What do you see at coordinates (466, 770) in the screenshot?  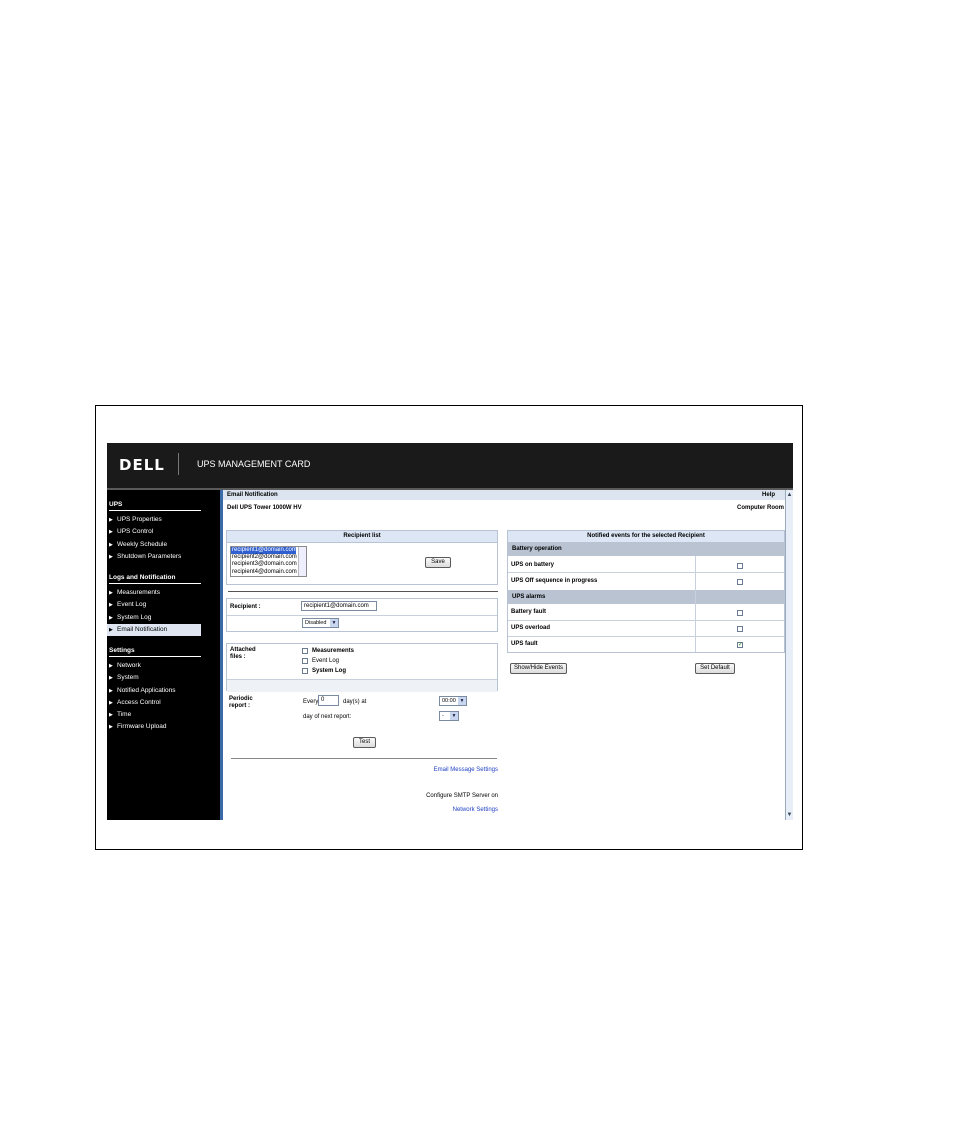 I see `email-message-settings-link: Email Message Settings` at bounding box center [466, 770].